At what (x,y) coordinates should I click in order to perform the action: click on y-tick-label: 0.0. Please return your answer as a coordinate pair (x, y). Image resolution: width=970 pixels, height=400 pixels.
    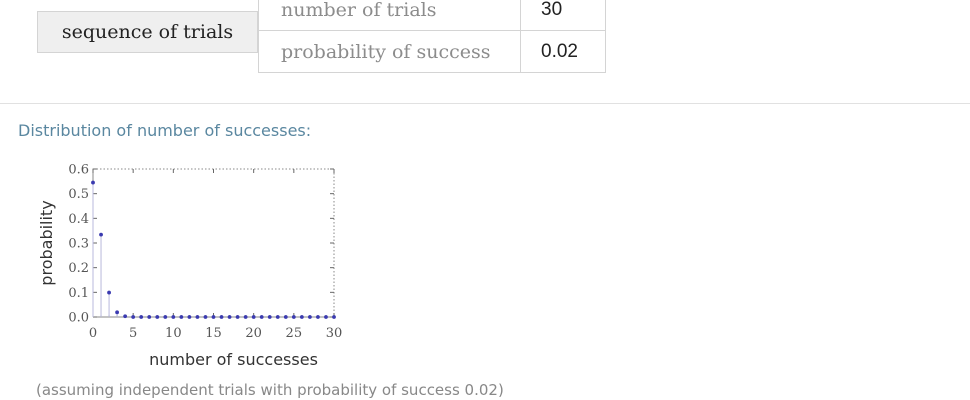
    Looking at the image, I should click on (78, 318).